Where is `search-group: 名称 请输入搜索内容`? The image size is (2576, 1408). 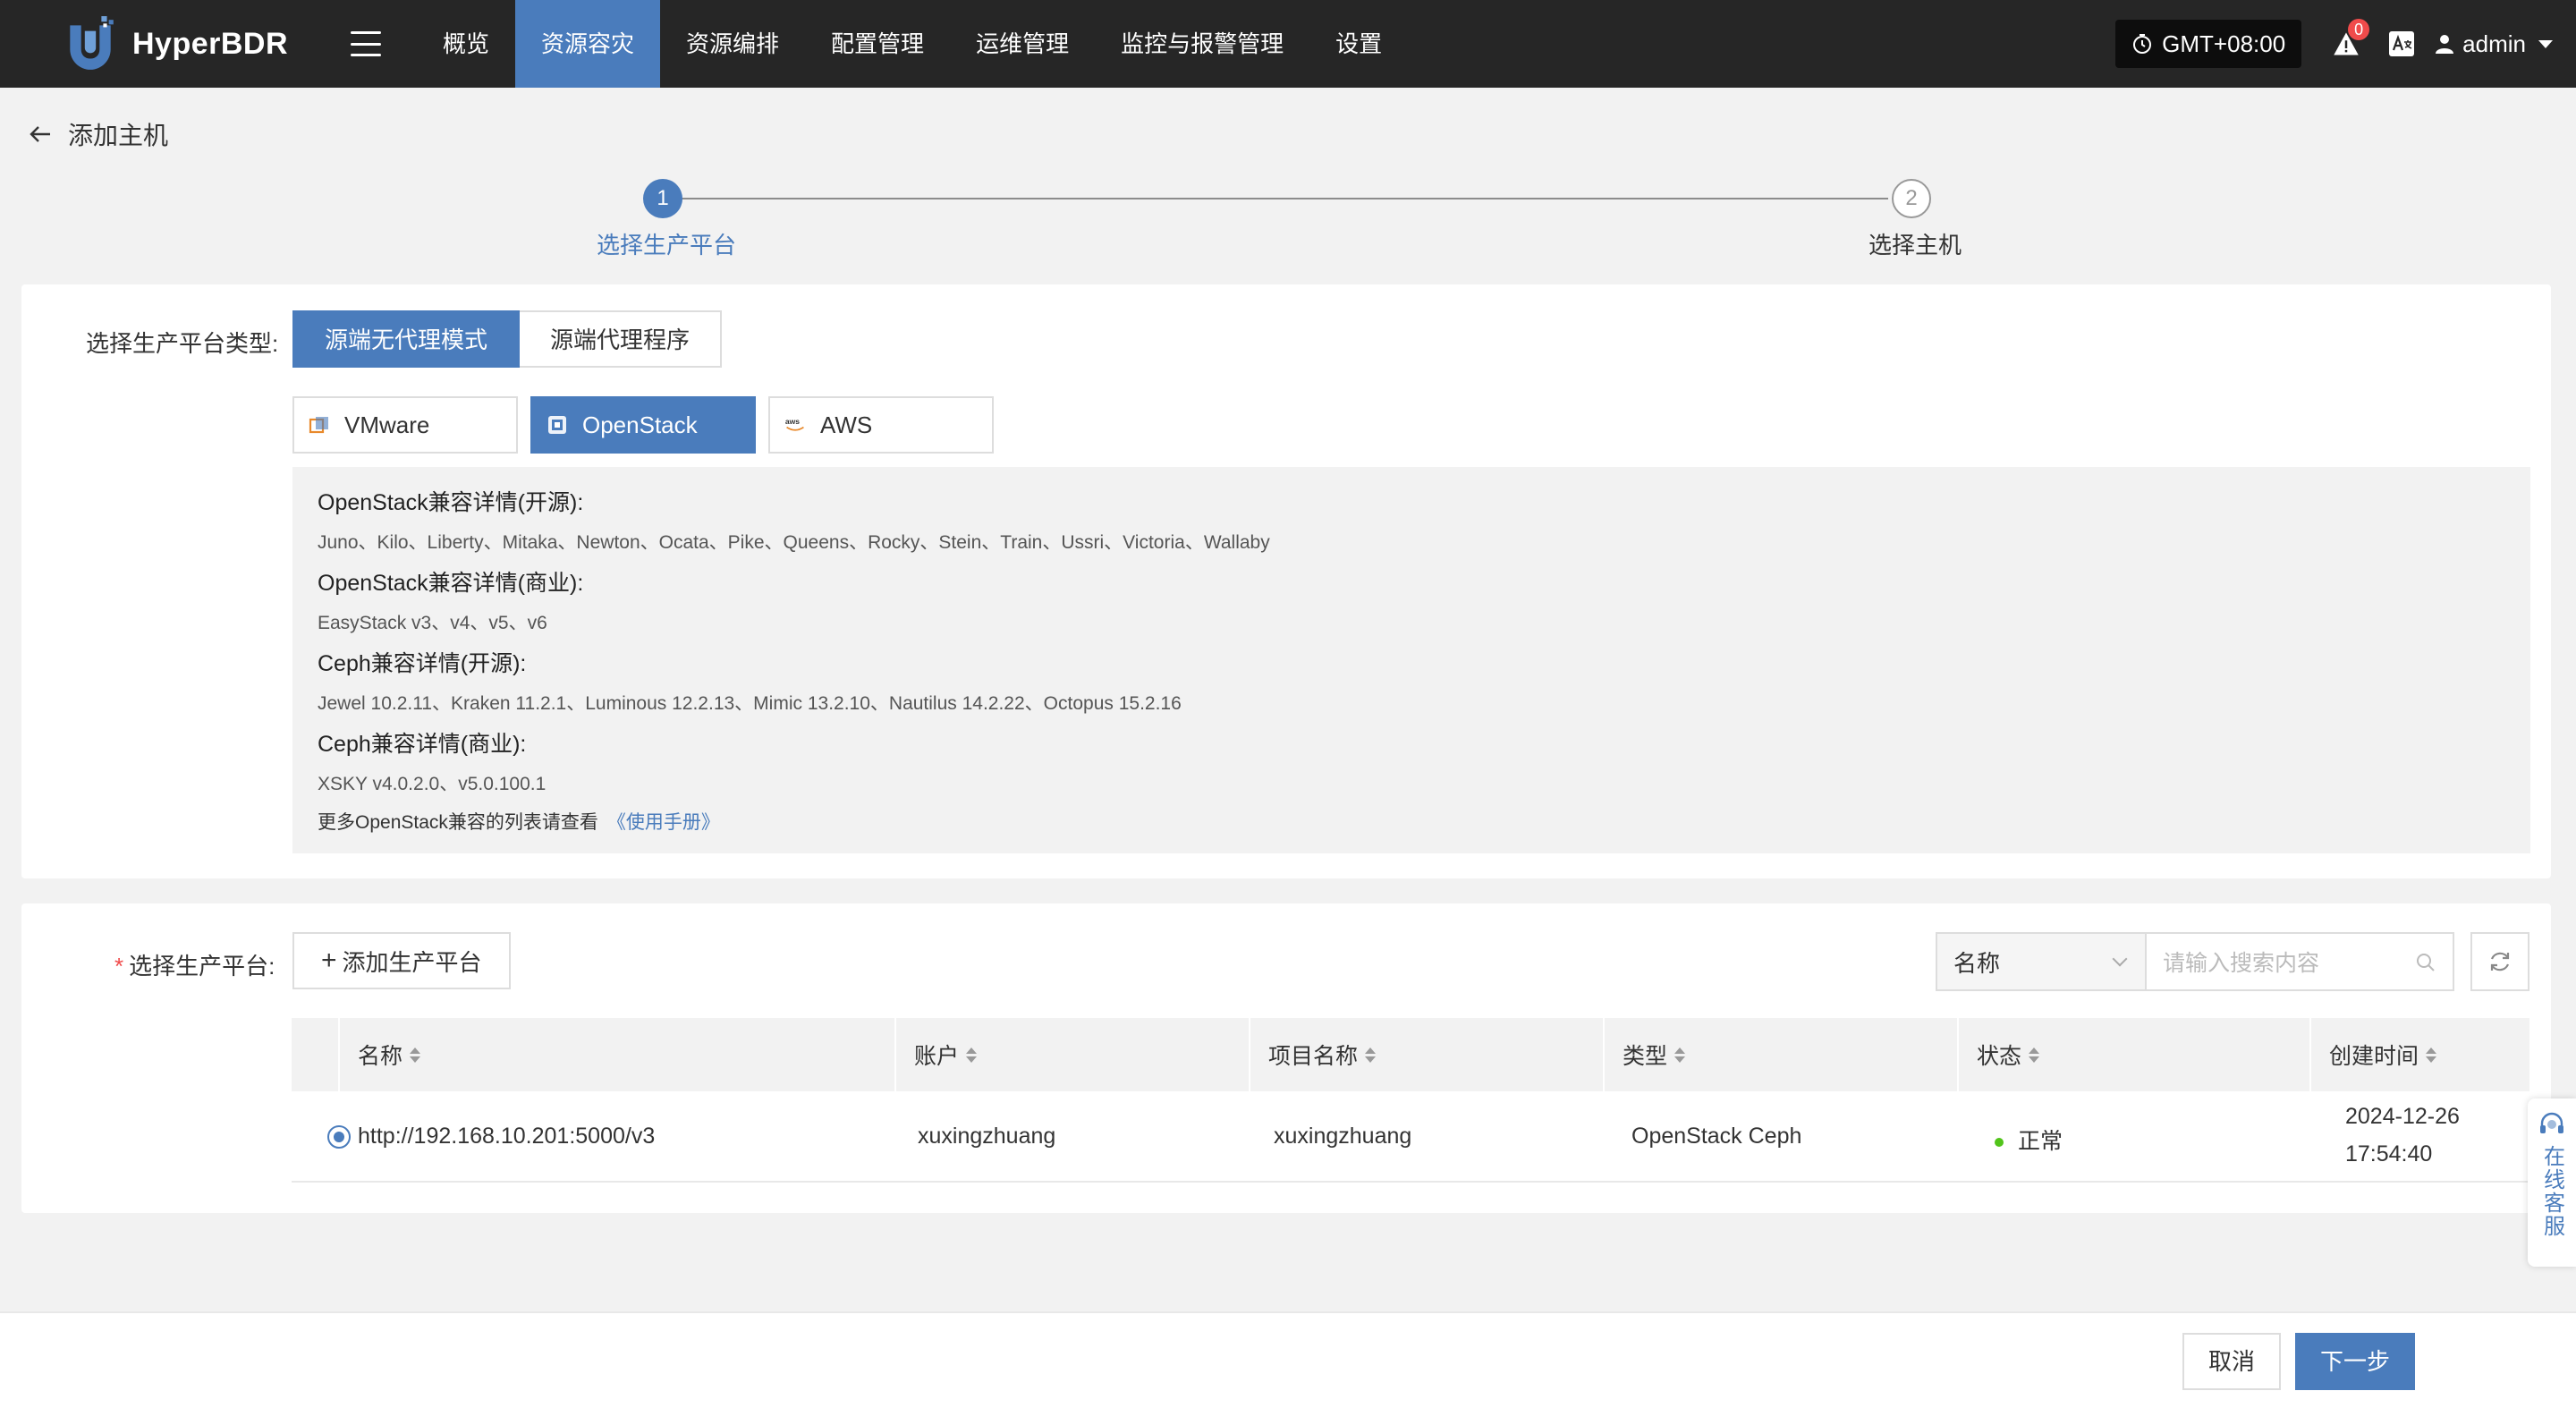
search-group: 名称 请输入搜索内容 is located at coordinates (2195, 961).